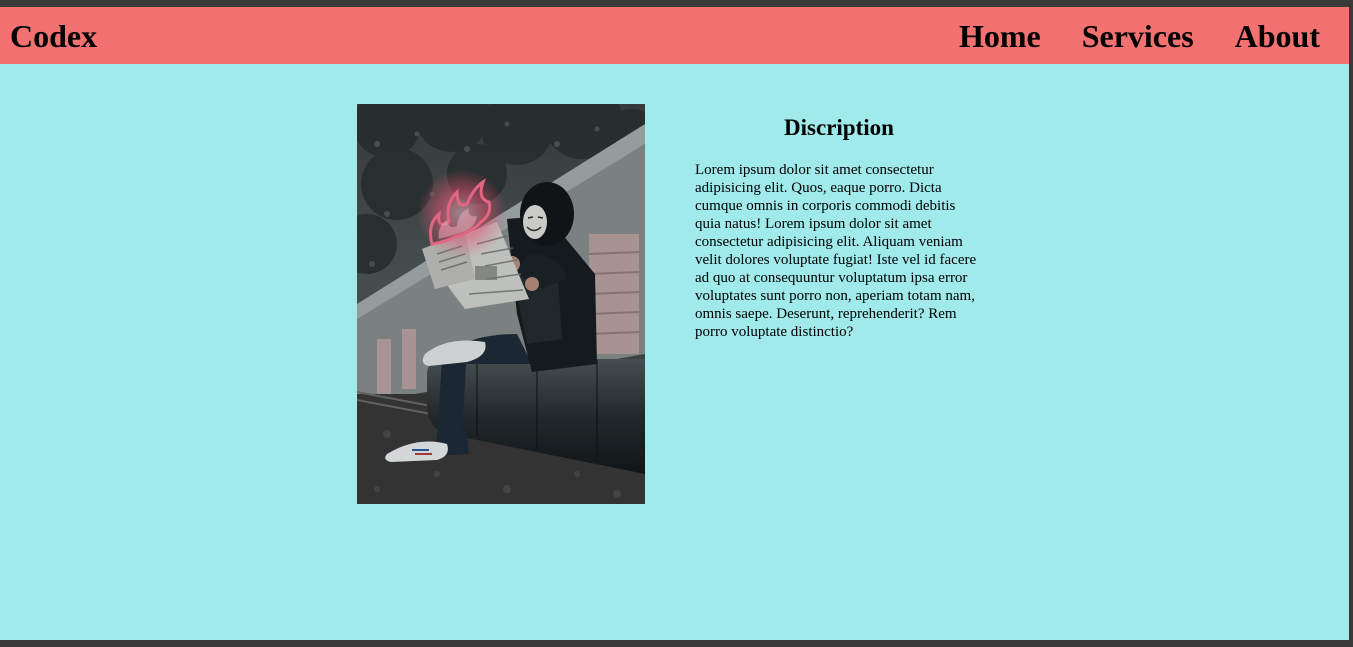  I want to click on navbar: Codex Home Services About, so click(674, 35).